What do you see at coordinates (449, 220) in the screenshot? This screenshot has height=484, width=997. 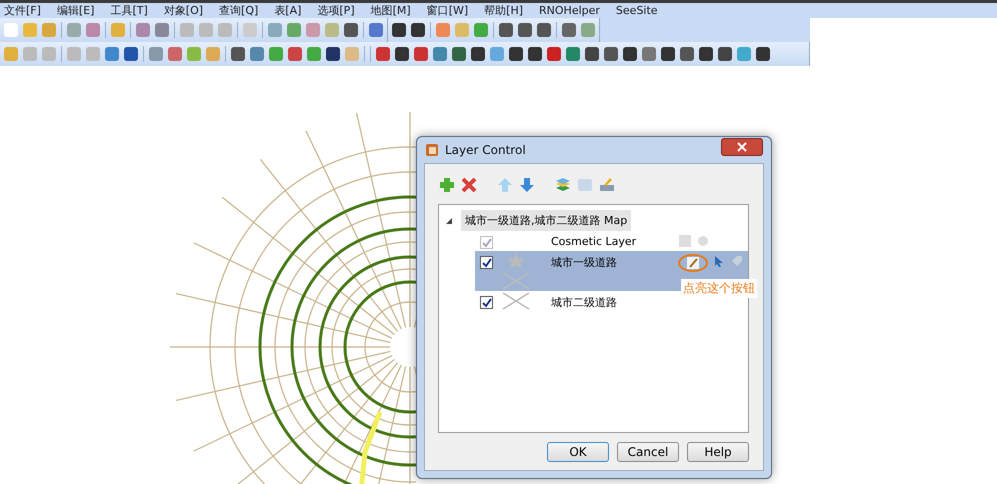 I see `expand-caret-icon` at bounding box center [449, 220].